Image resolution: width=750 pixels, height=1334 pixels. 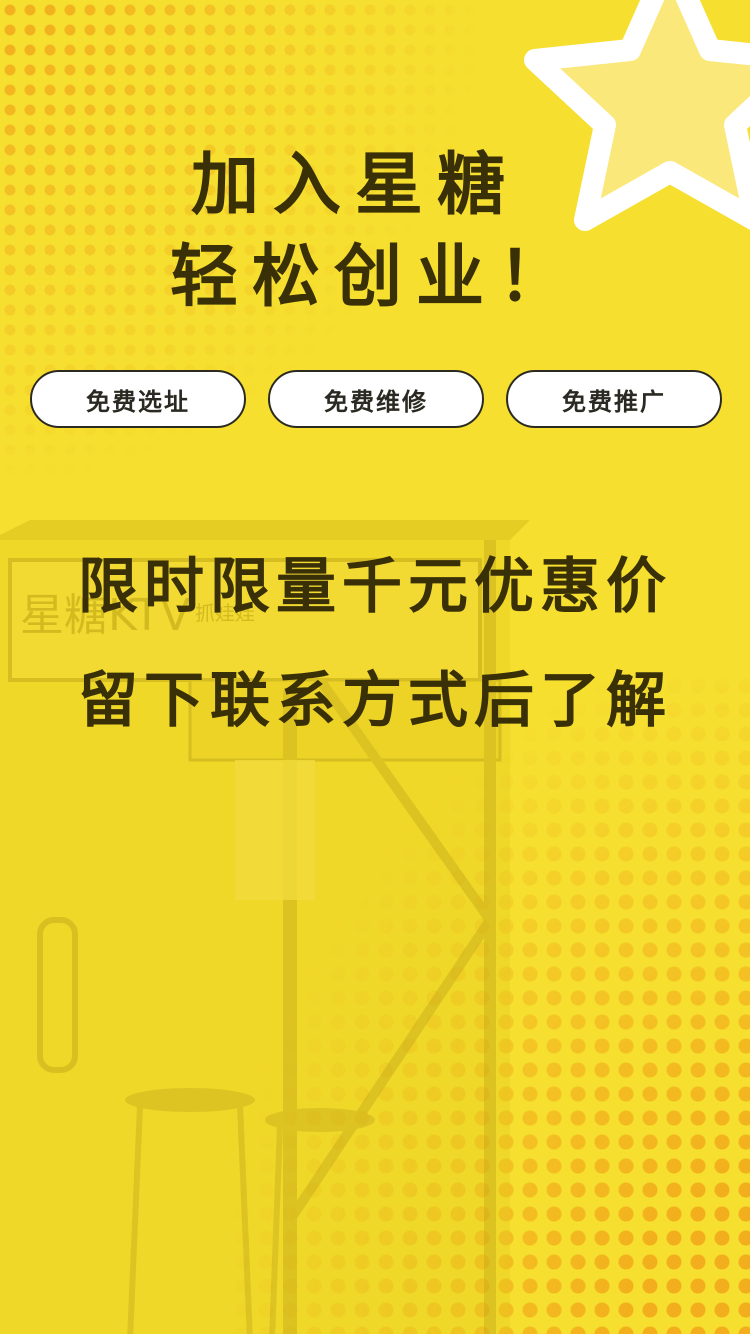 I want to click on free-promotion-button: 免费推广, so click(x=614, y=399).